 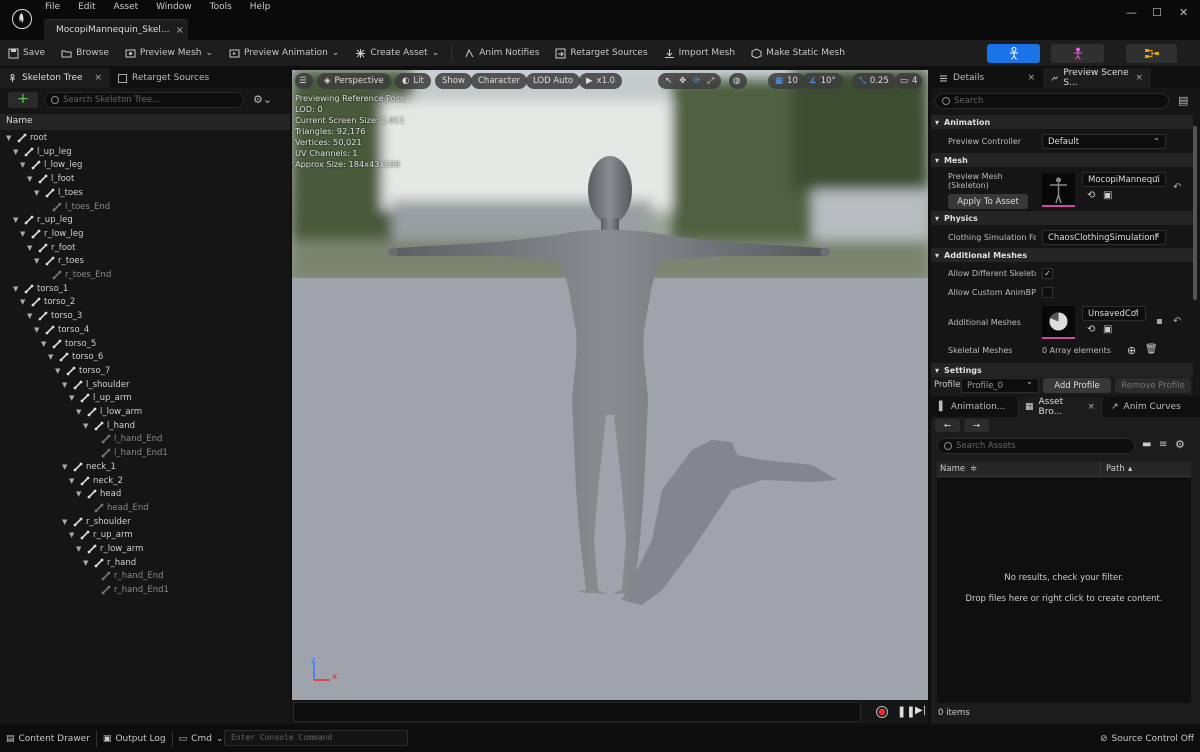 What do you see at coordinates (601, 81) in the screenshot?
I see `play-rate-button: ▶ x1.0` at bounding box center [601, 81].